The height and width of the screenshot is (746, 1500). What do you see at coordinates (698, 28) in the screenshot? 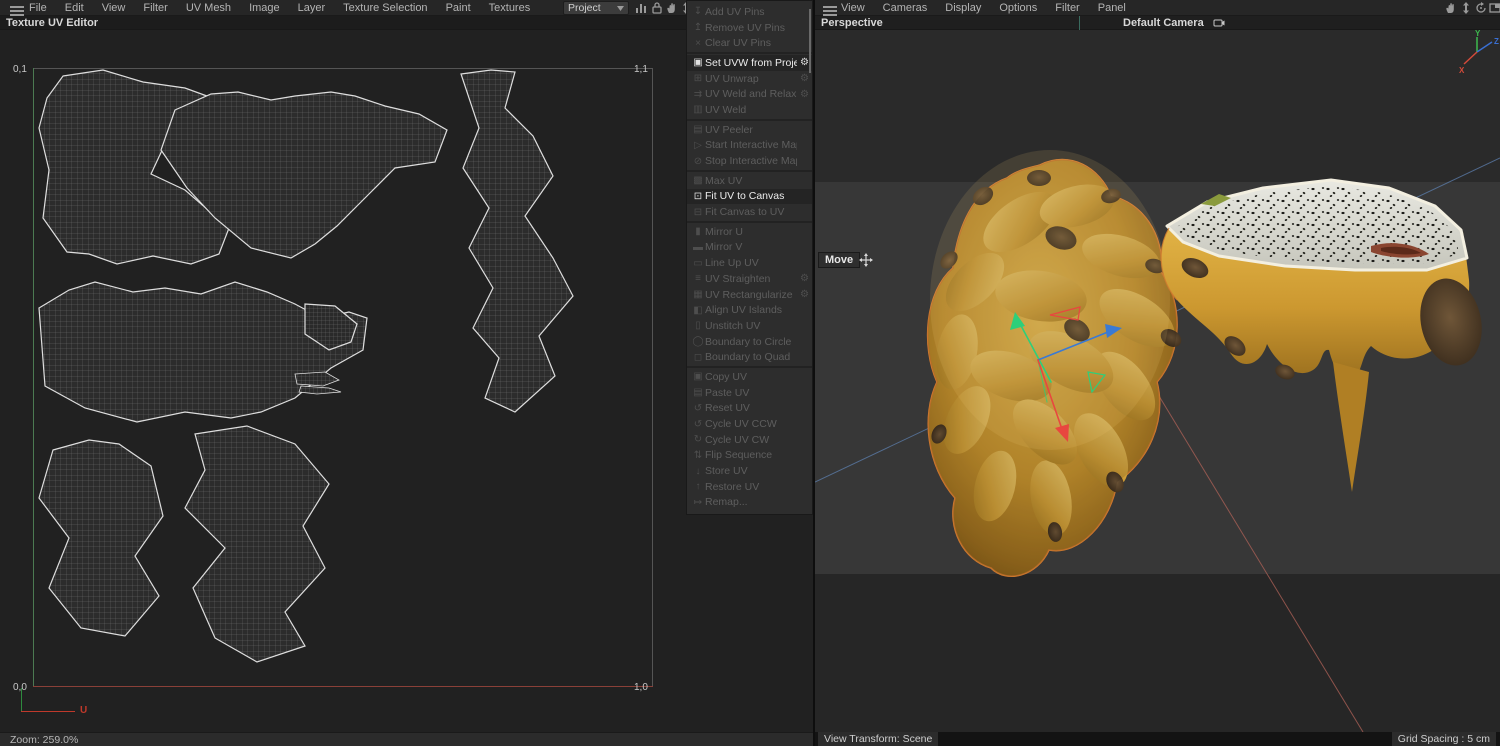
I see `pin-remove-icon: ↥` at bounding box center [698, 28].